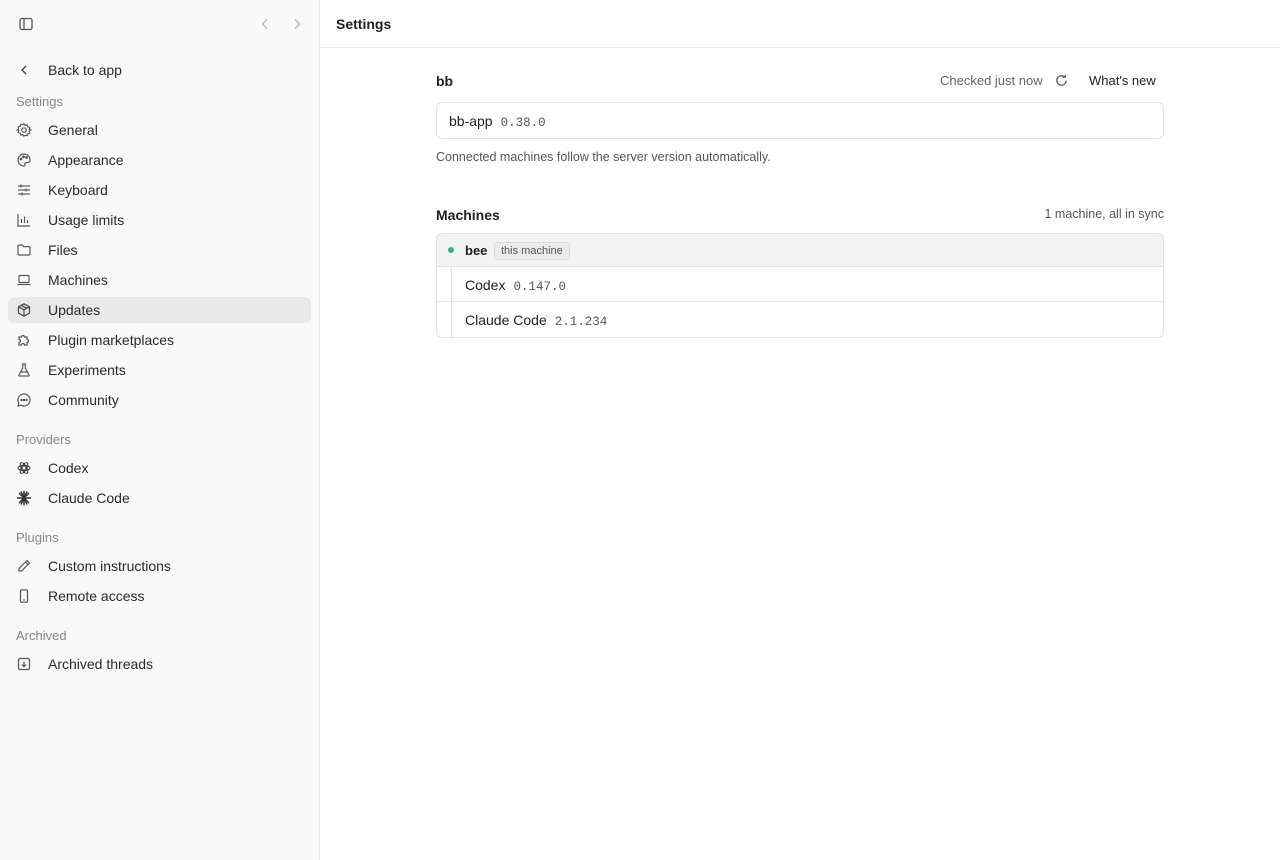  Describe the element at coordinates (87, 370) in the screenshot. I see `sidebar-item-label: Experiments` at that location.